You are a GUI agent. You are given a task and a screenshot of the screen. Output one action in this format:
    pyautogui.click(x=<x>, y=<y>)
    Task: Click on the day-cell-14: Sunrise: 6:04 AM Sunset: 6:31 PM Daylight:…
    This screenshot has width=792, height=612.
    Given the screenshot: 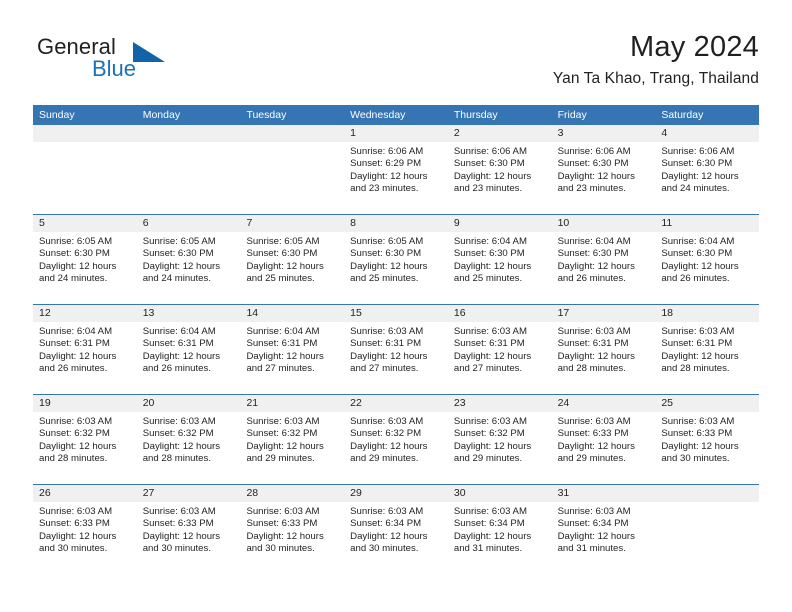 What is the action you would take?
    pyautogui.click(x=292, y=358)
    